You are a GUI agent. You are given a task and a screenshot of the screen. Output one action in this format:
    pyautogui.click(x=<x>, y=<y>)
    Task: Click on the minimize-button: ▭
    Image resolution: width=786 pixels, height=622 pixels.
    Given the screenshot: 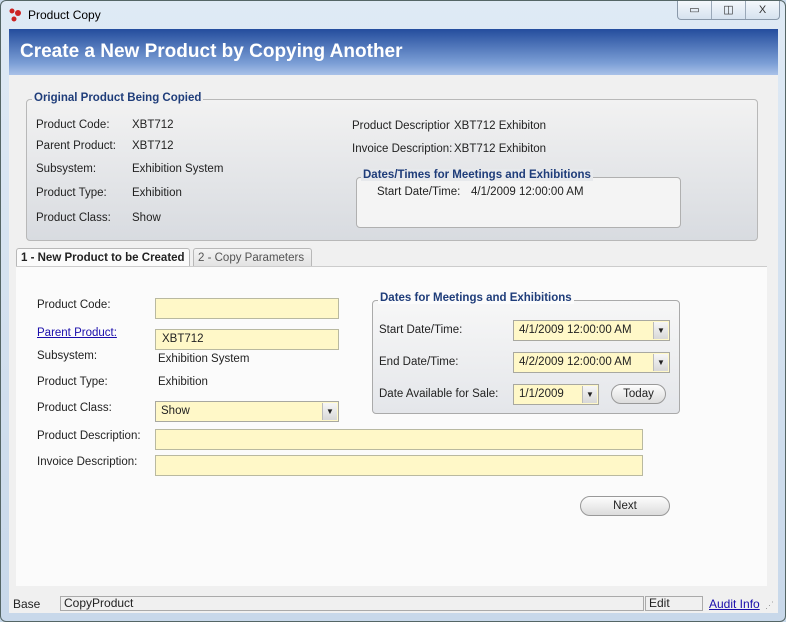 What is the action you would take?
    pyautogui.click(x=695, y=10)
    